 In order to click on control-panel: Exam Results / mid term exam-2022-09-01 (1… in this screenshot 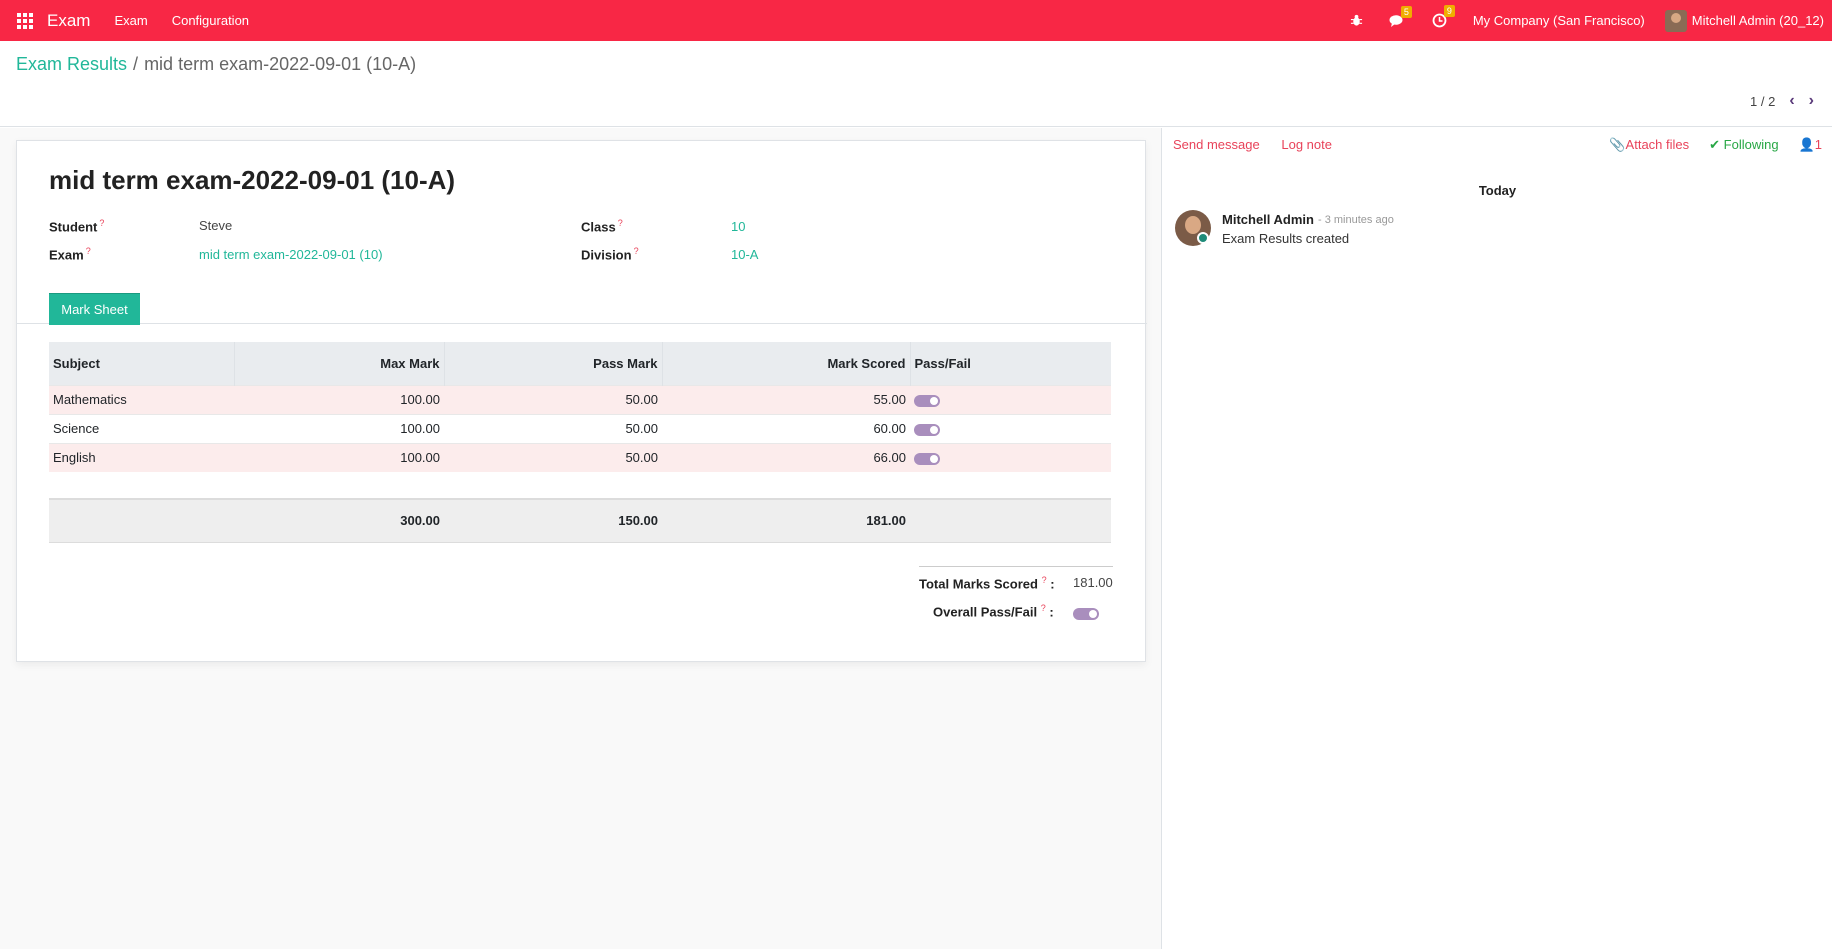, I will do `click(916, 84)`.